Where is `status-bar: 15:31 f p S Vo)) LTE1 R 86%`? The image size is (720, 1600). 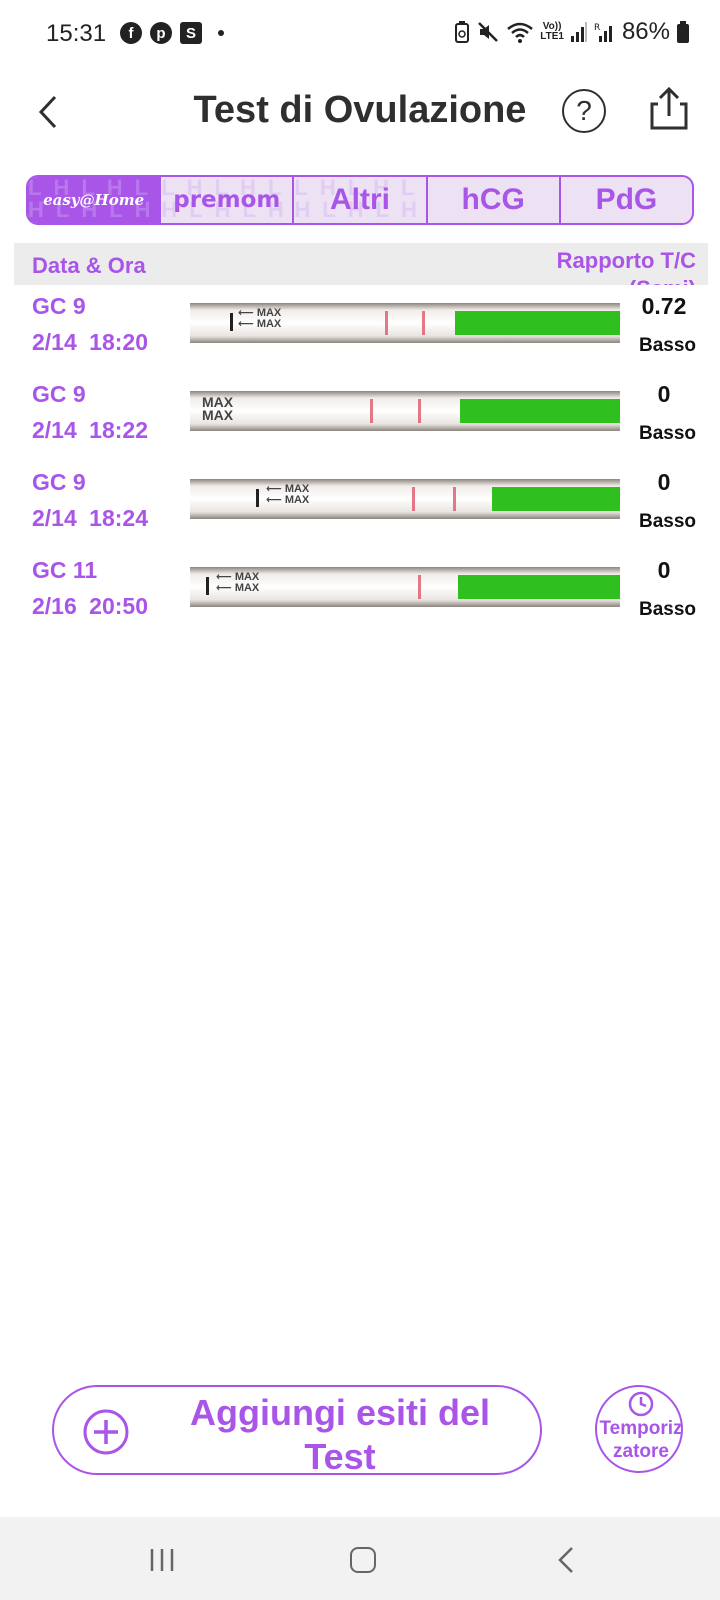
status-bar: 15:31 f p S Vo)) LTE1 R 86% is located at coordinates (360, 36).